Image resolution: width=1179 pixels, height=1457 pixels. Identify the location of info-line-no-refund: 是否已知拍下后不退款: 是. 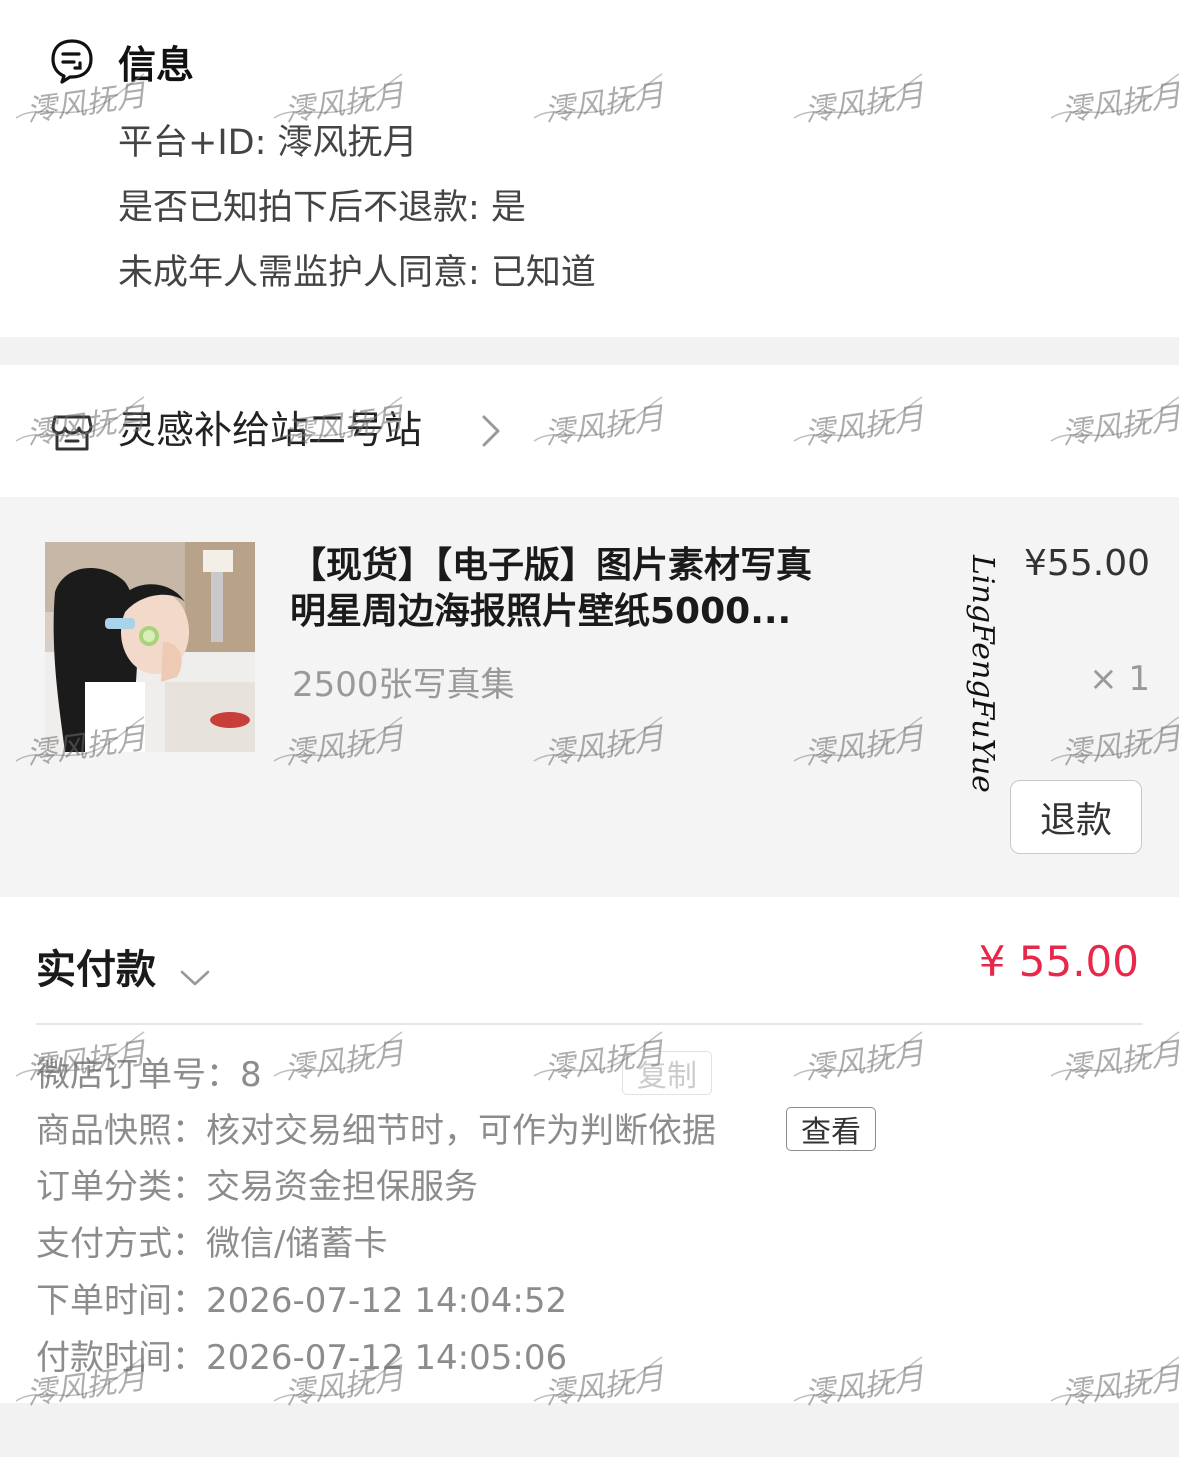
(322, 208).